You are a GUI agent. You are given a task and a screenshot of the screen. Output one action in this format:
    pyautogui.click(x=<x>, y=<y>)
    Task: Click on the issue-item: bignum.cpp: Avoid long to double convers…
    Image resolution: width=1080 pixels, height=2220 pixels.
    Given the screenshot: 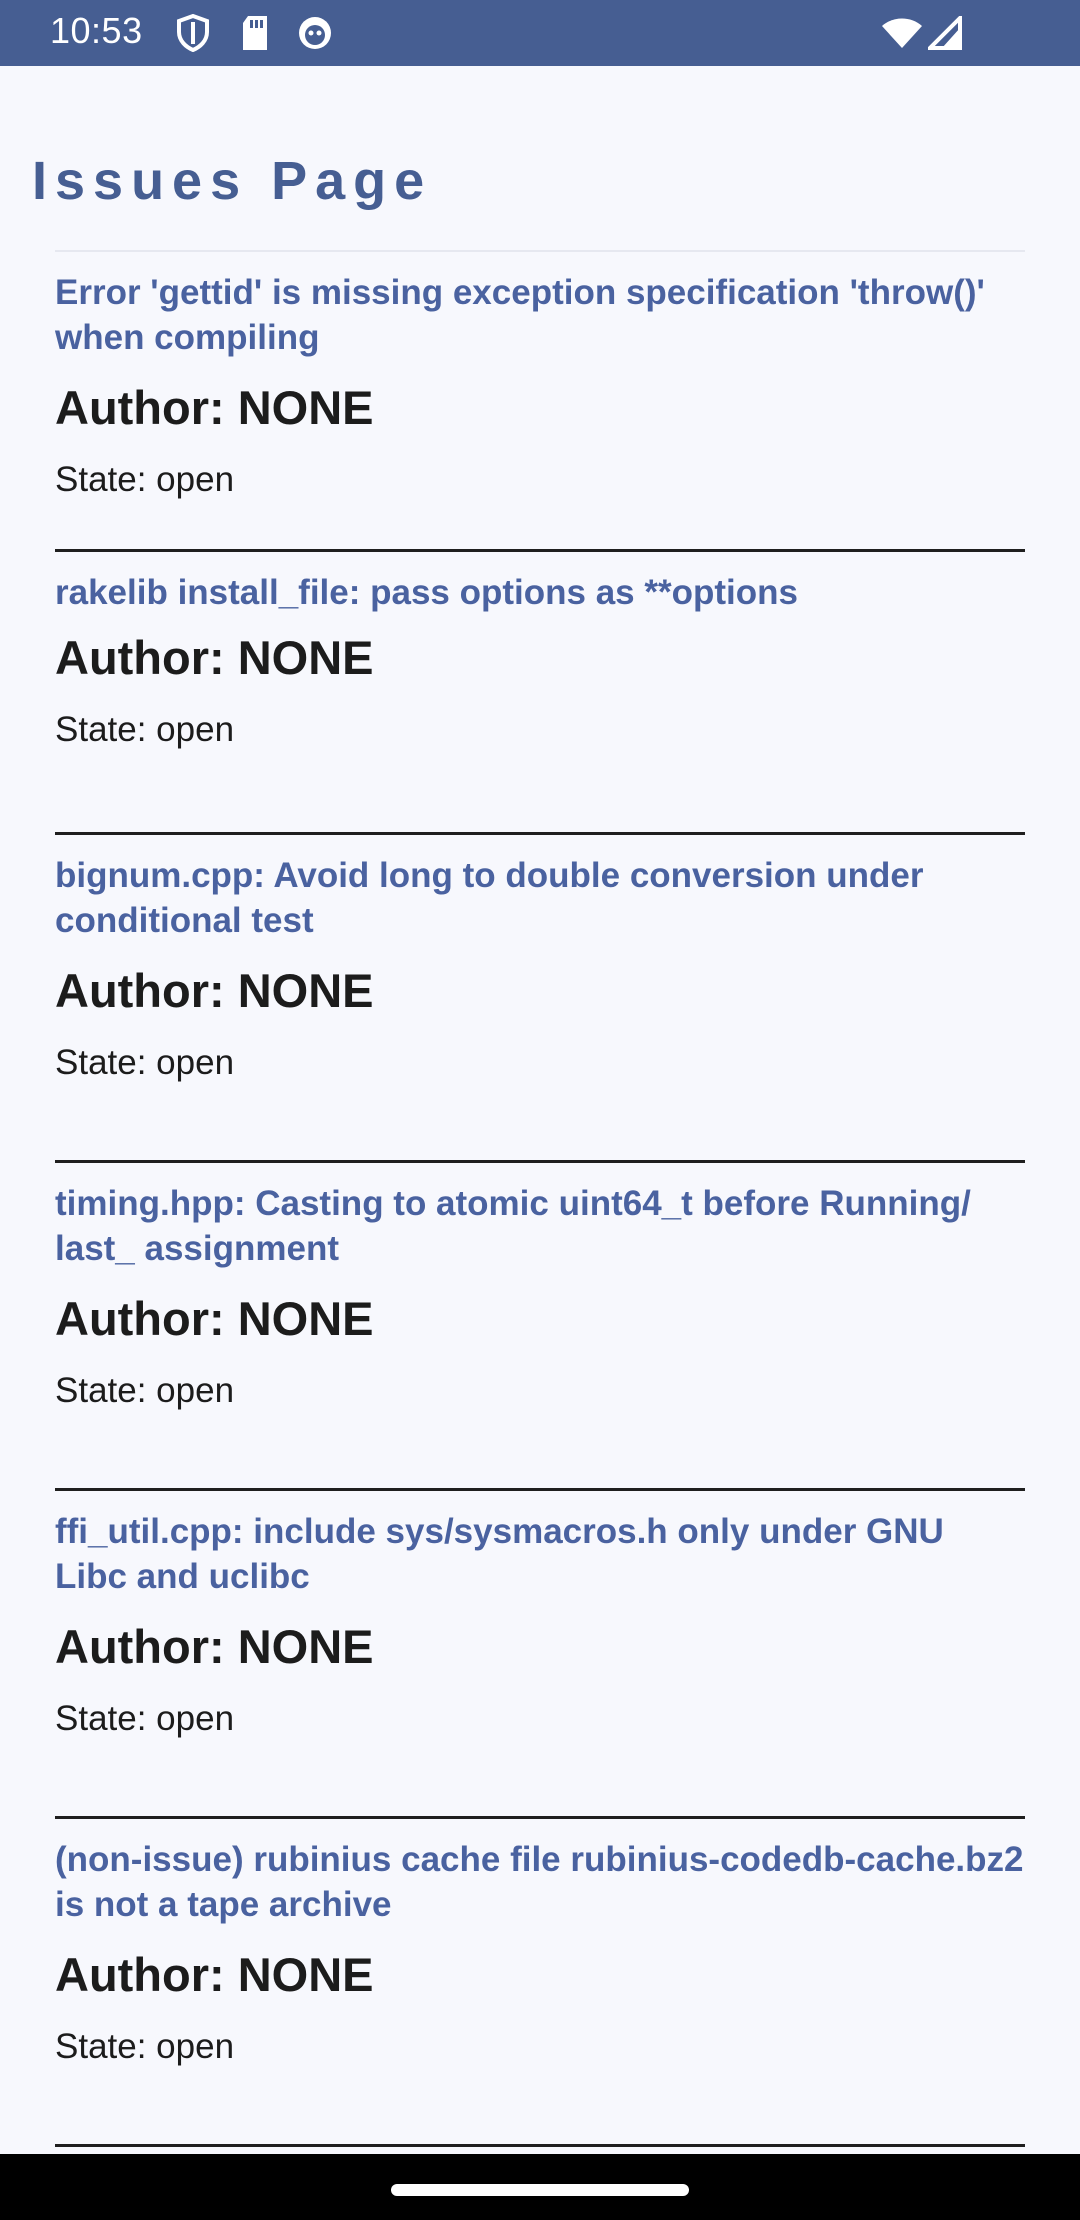 What is the action you would take?
    pyautogui.click(x=540, y=999)
    